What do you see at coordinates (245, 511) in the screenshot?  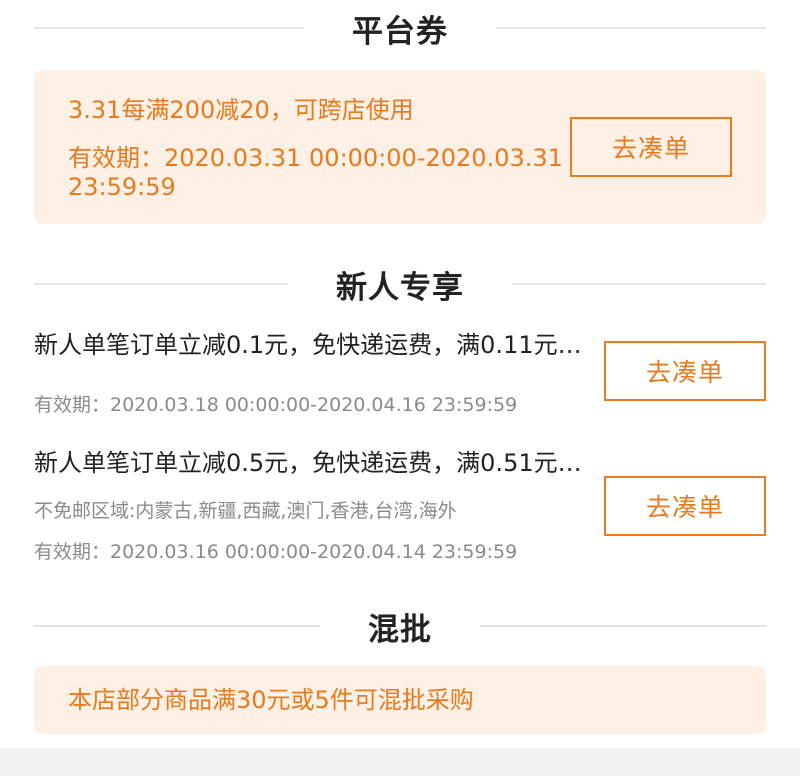 I see `newcomer-coupon-2-exclusion: 不免邮区域:内蒙古,新疆,西藏,澳门,香港,台湾,海外` at bounding box center [245, 511].